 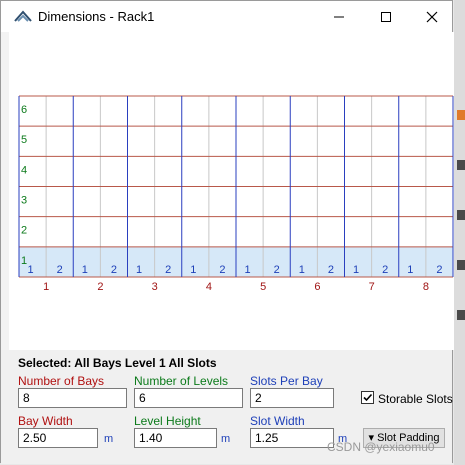 I want to click on maximize-button, so click(x=386, y=16).